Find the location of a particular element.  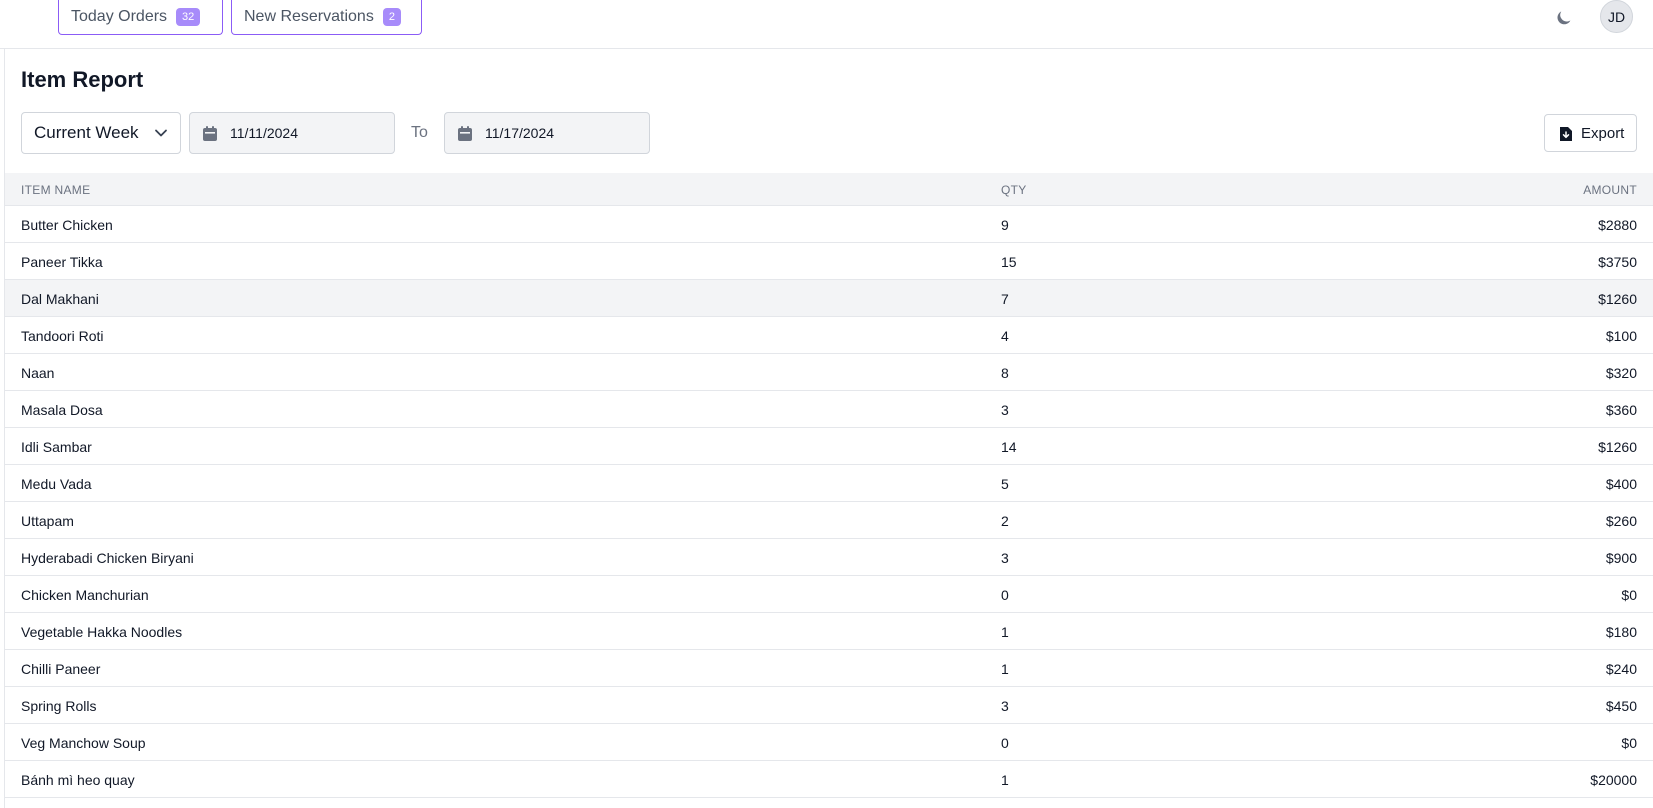

qty-cell: 2 is located at coordinates (1005, 521).